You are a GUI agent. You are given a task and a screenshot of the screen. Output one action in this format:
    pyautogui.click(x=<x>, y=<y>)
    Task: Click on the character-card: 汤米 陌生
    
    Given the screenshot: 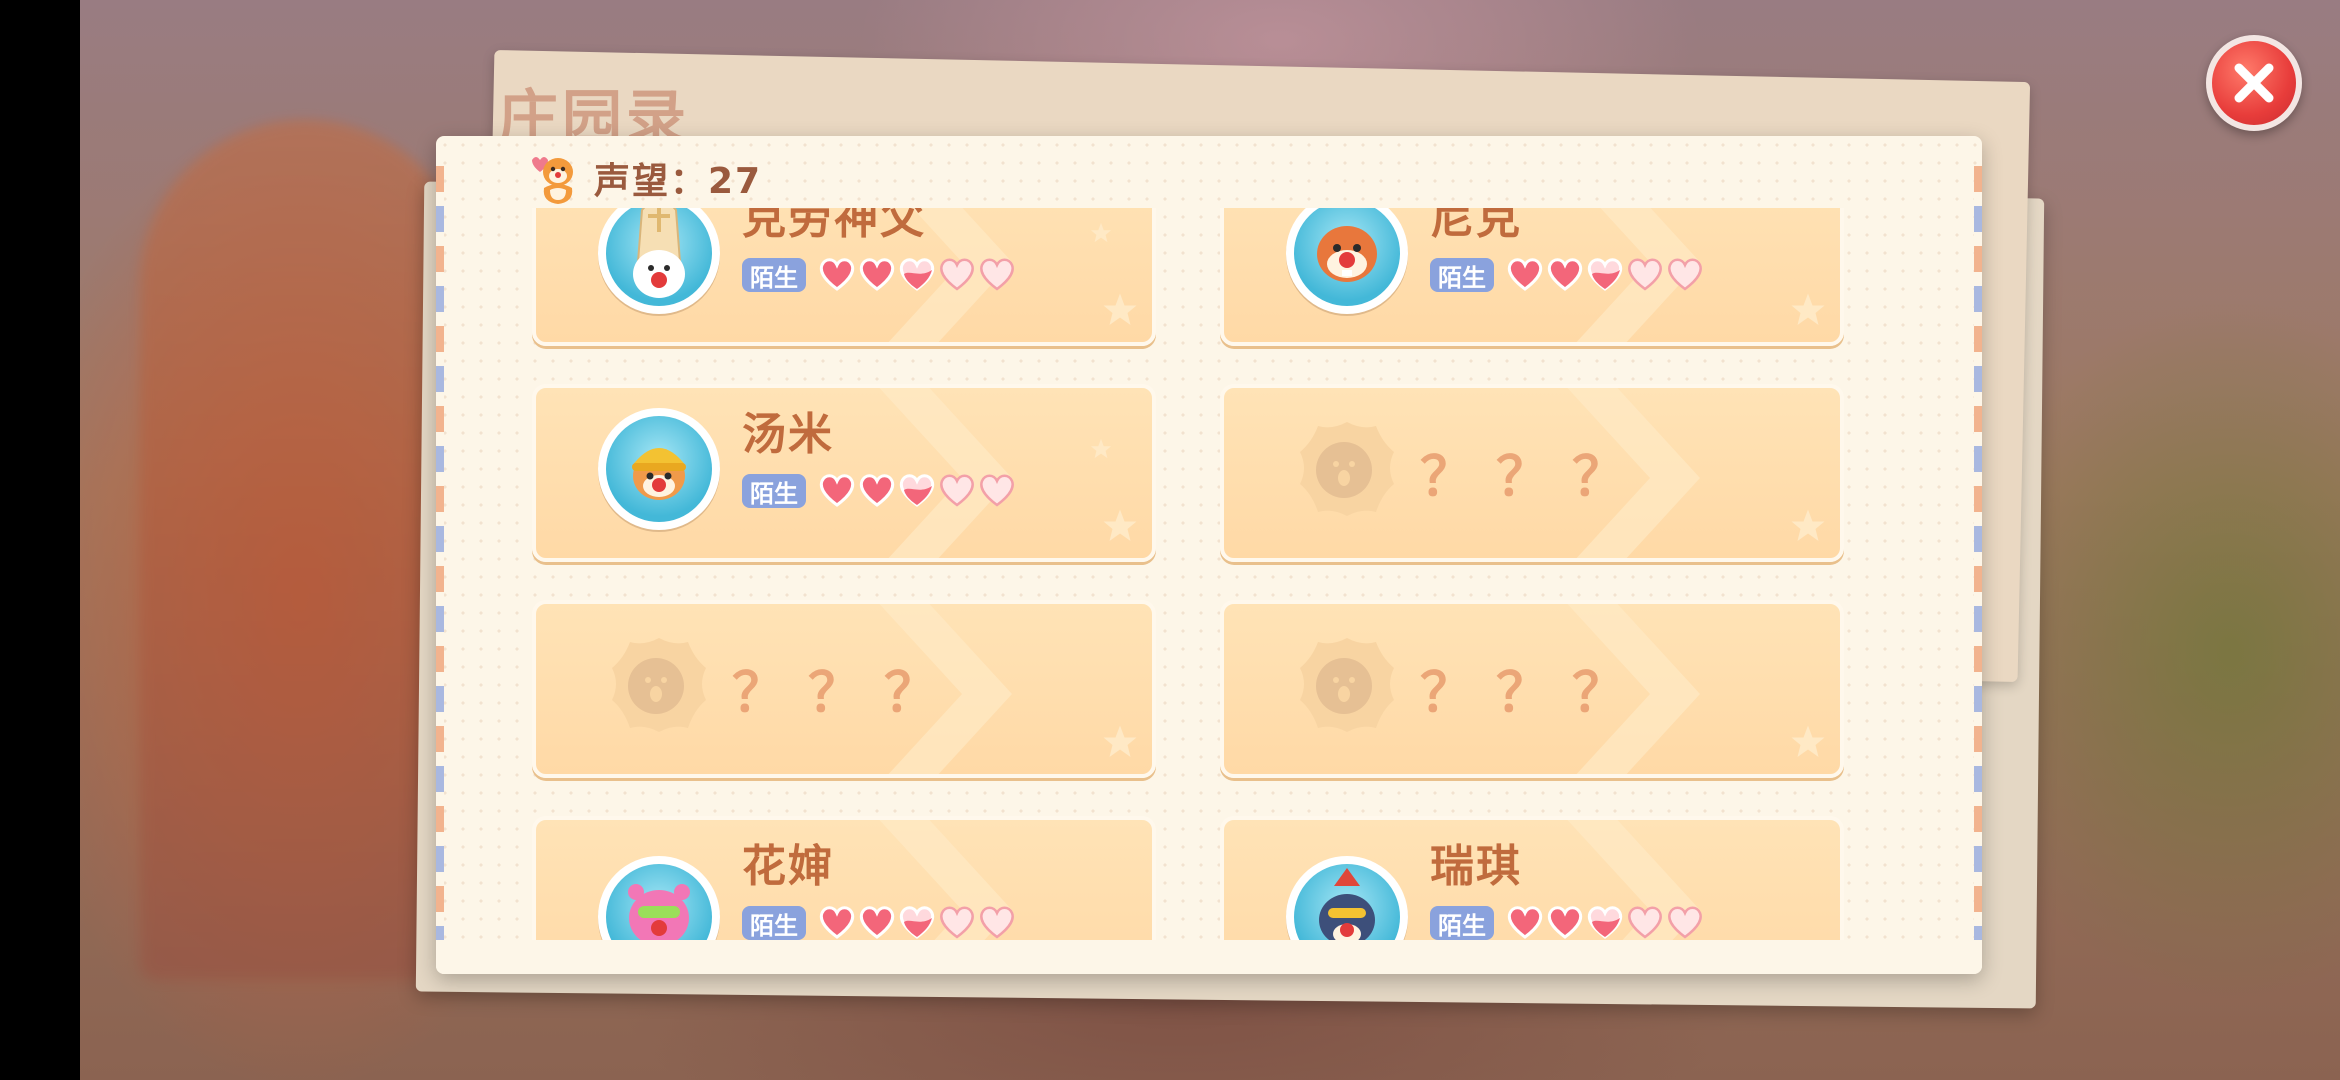 What is the action you would take?
    pyautogui.click(x=844, y=473)
    